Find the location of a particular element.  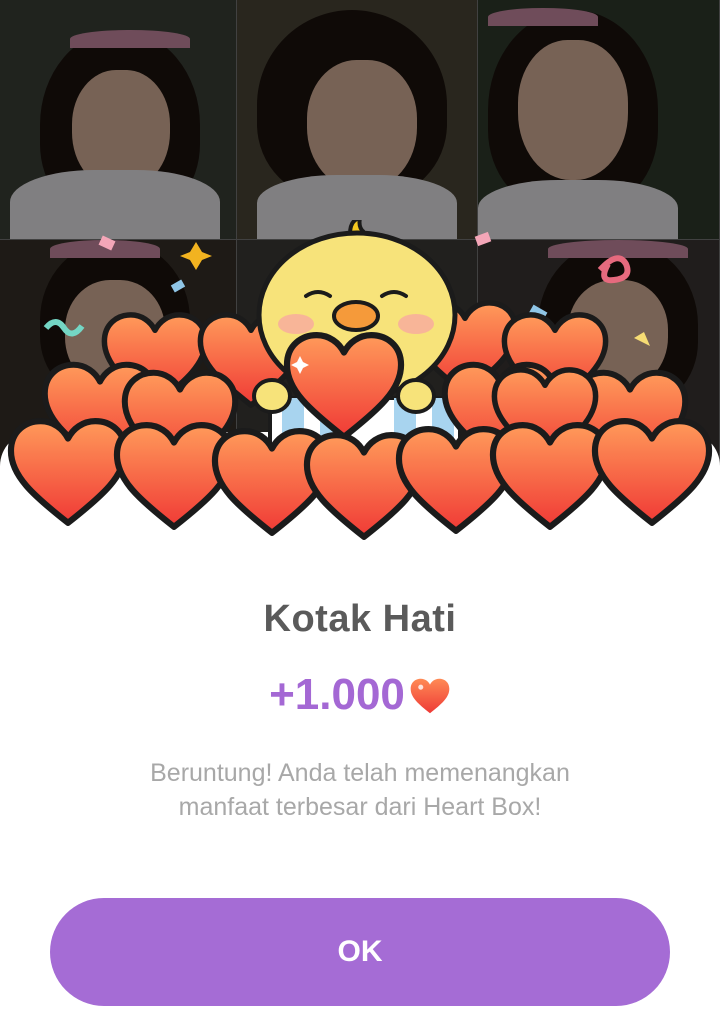

reward-amount-row: +1.000 is located at coordinates (360, 695).